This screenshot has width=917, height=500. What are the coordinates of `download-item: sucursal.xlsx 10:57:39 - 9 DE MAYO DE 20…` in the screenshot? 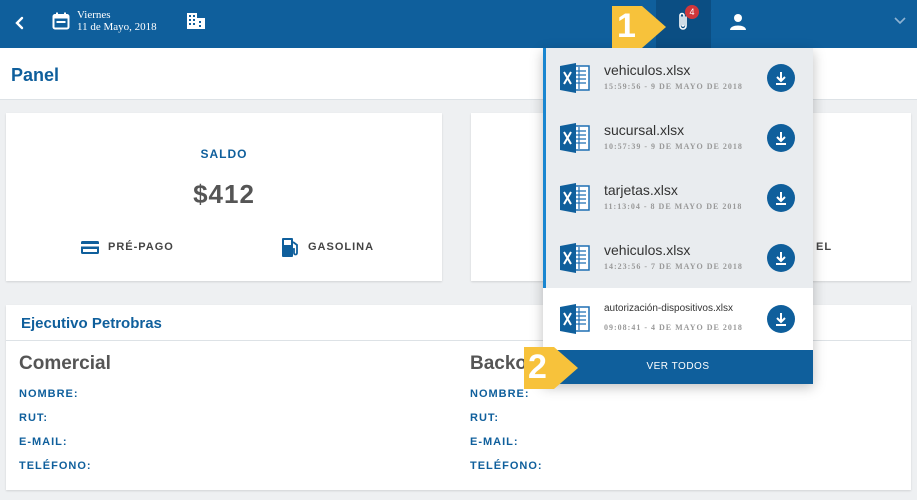 It's located at (678, 138).